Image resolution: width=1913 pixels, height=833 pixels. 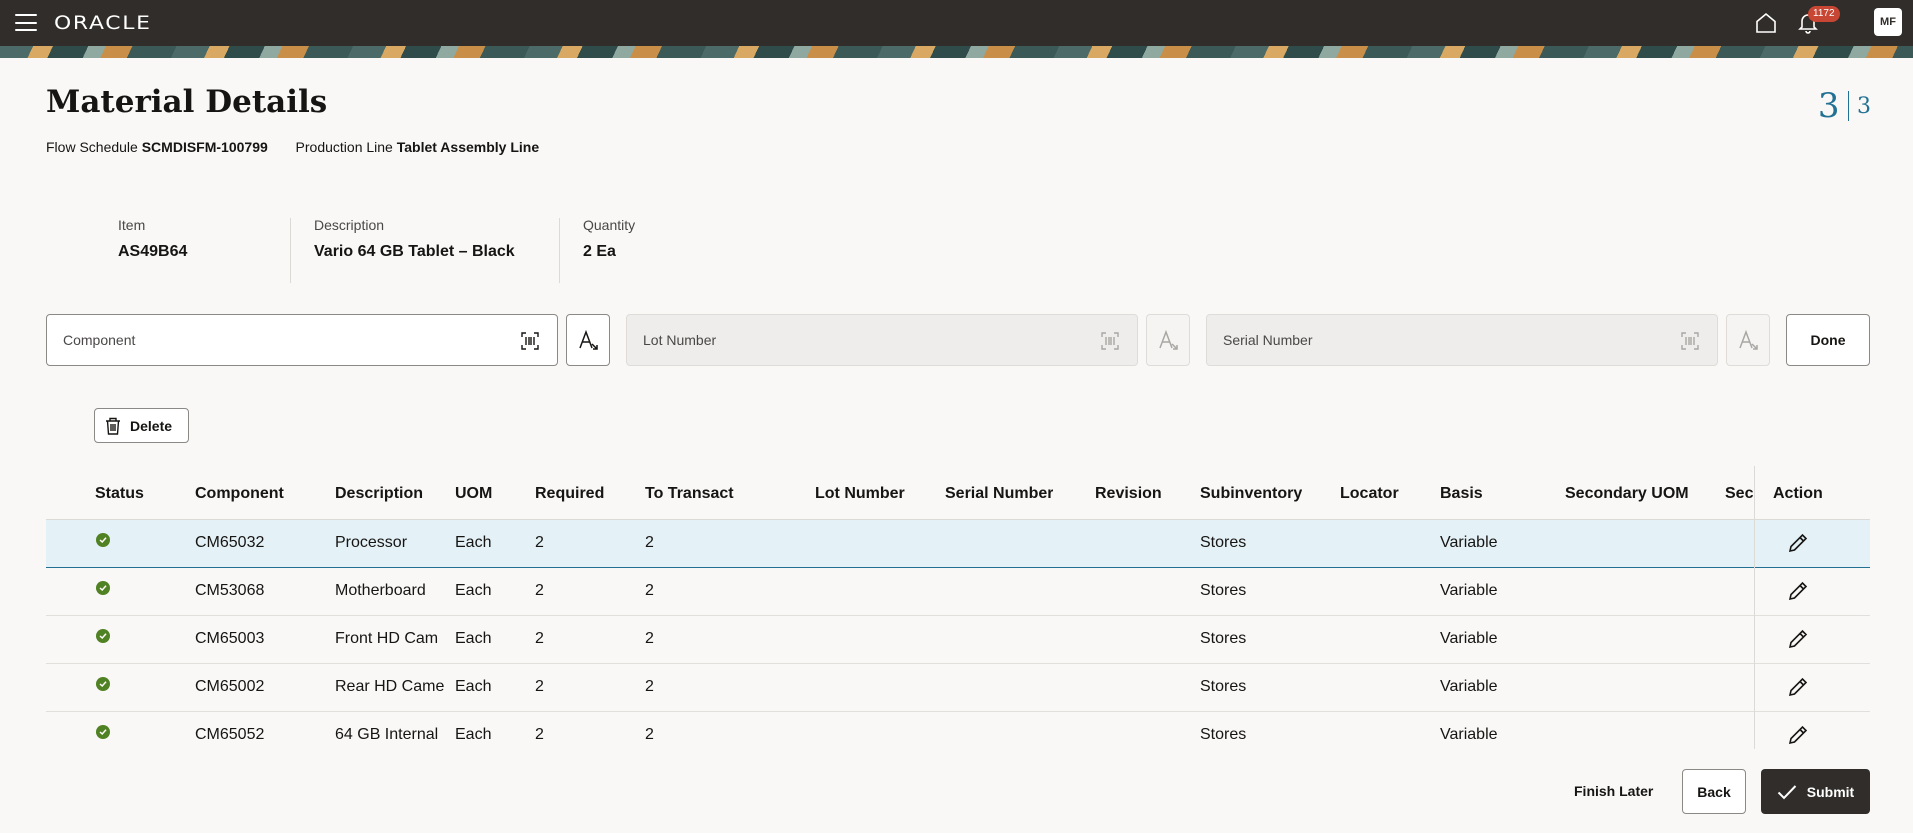 What do you see at coordinates (468, 147) in the screenshot?
I see `production-line-value: Tablet Assembly Line` at bounding box center [468, 147].